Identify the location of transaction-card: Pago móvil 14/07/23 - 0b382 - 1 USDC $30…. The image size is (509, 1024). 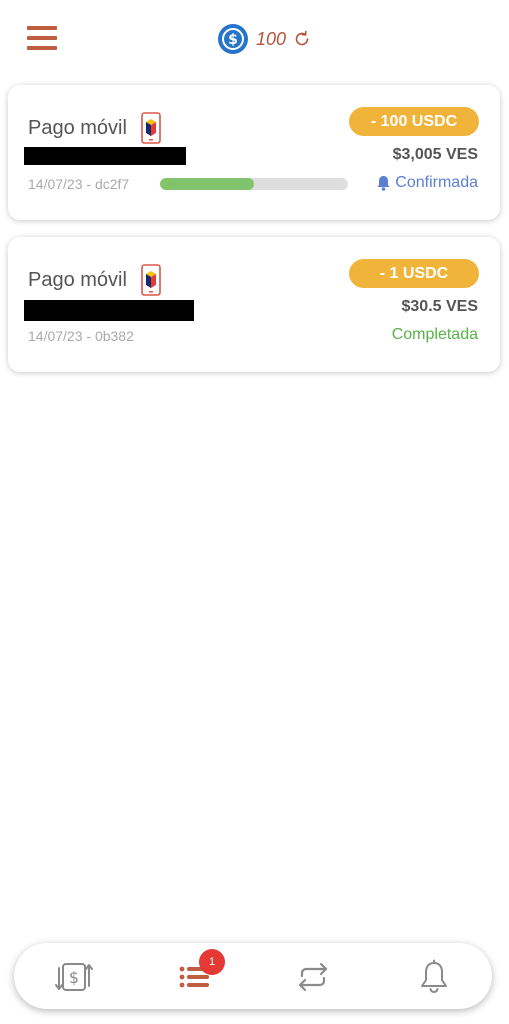
(254, 304).